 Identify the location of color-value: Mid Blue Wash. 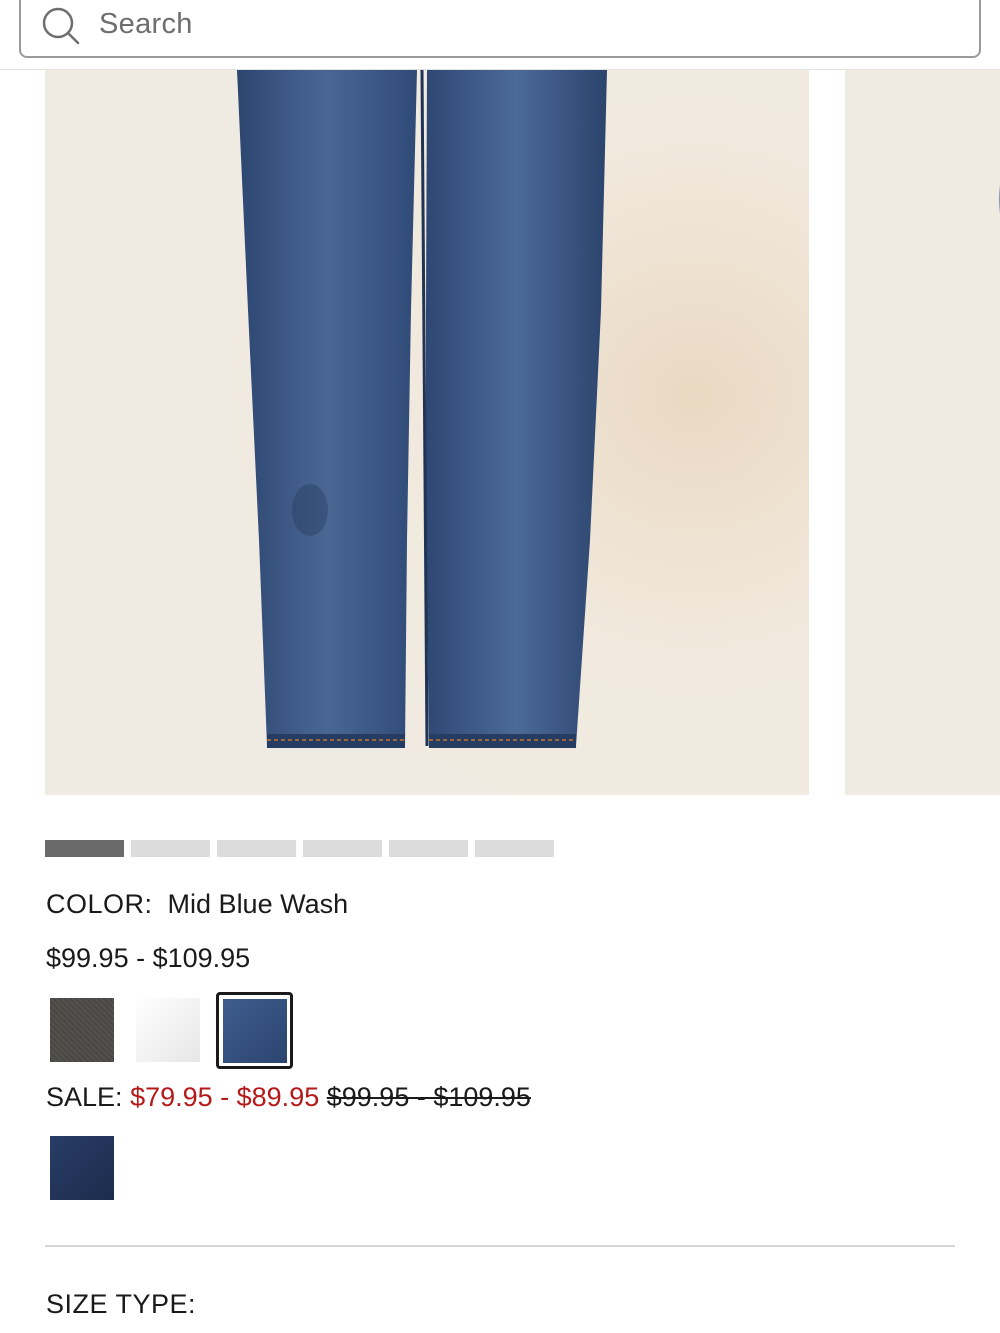
(258, 904).